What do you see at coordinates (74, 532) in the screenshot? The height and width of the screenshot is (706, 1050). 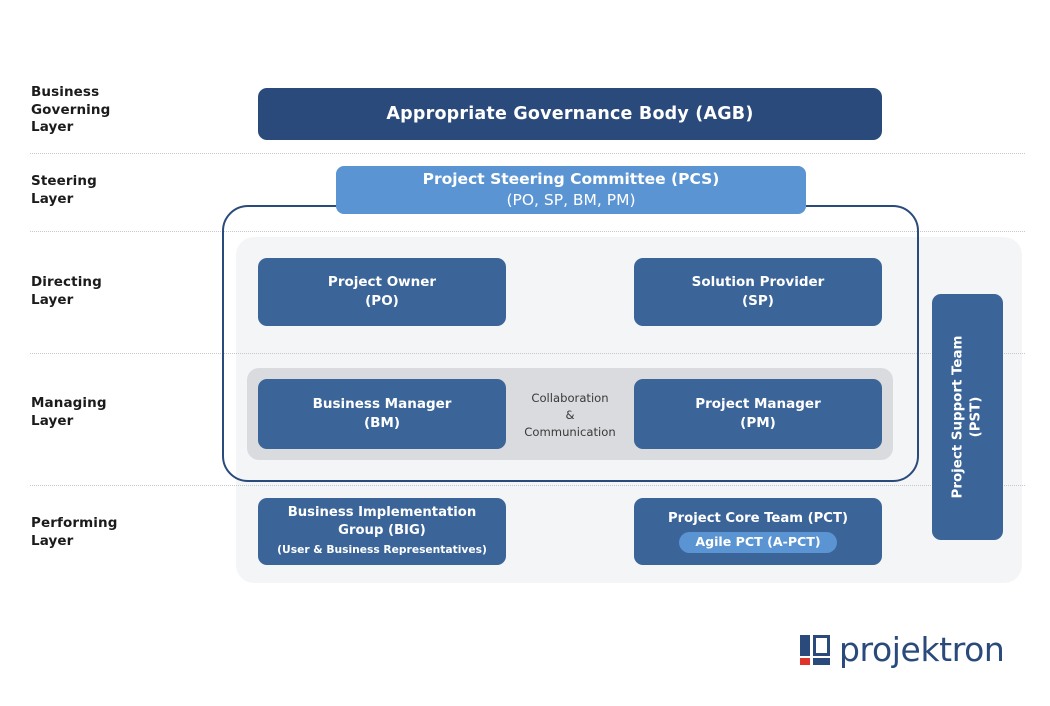 I see `layer-label-performing: Performing Layer` at bounding box center [74, 532].